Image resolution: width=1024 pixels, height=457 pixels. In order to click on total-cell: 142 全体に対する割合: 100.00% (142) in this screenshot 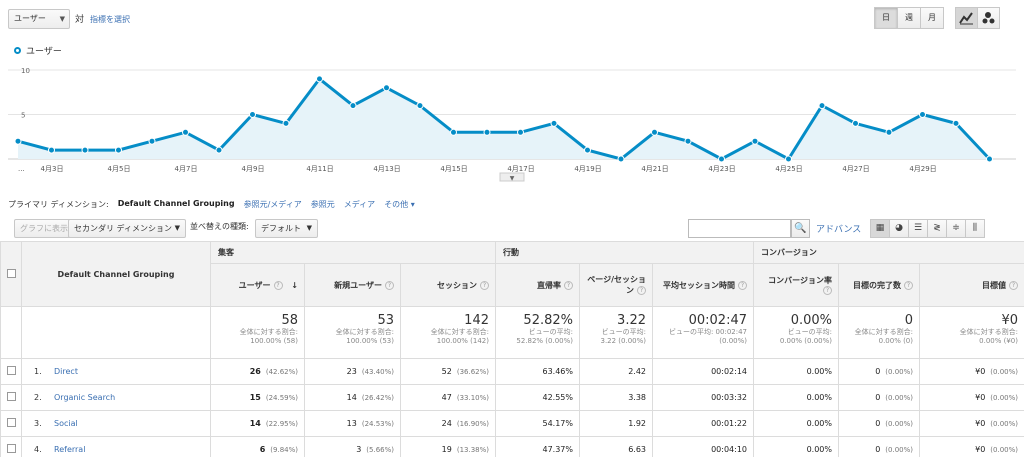, I will do `click(448, 332)`.